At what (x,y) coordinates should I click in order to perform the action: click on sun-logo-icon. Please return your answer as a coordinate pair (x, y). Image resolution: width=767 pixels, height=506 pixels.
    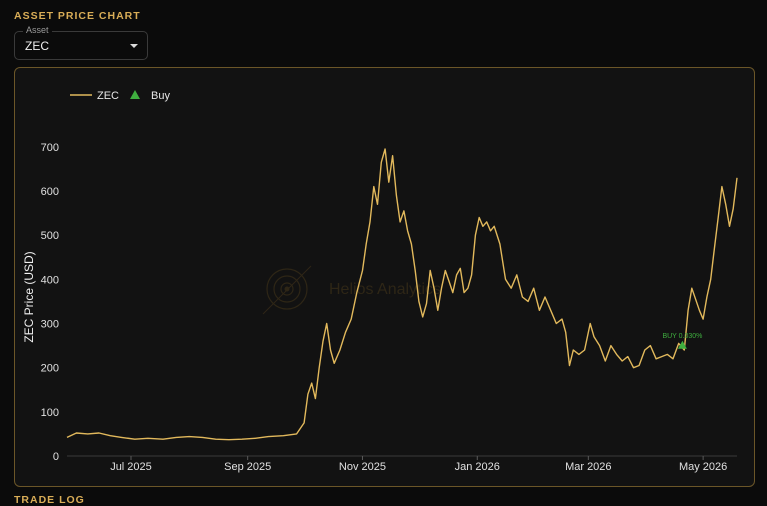
    Looking at the image, I should click on (287, 290).